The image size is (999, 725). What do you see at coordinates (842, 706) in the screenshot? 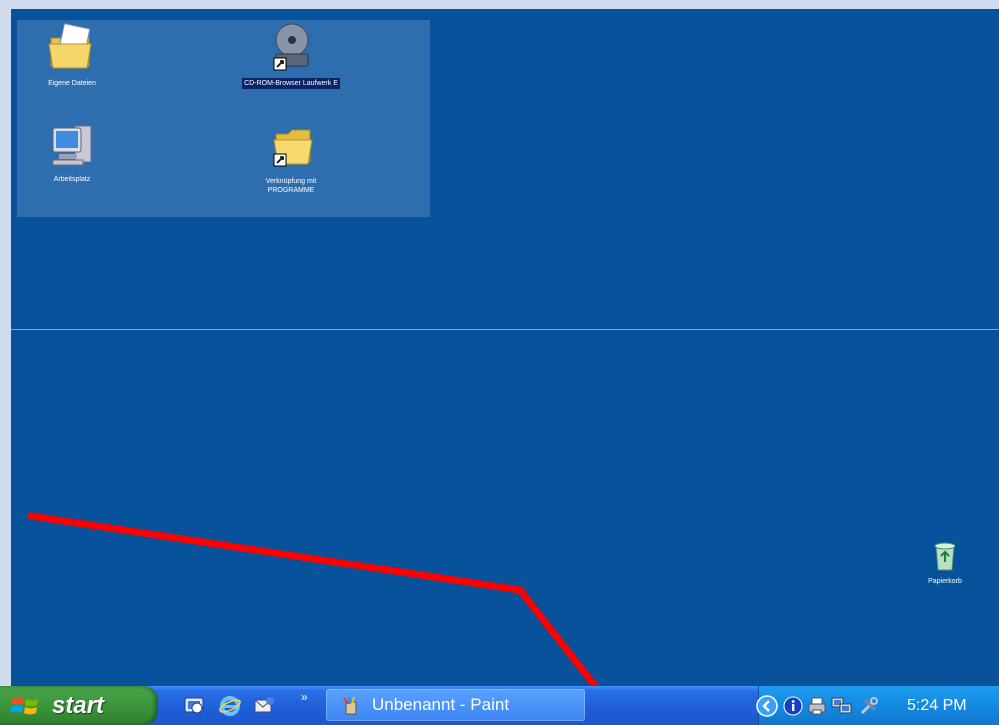
I see `network-icon` at bounding box center [842, 706].